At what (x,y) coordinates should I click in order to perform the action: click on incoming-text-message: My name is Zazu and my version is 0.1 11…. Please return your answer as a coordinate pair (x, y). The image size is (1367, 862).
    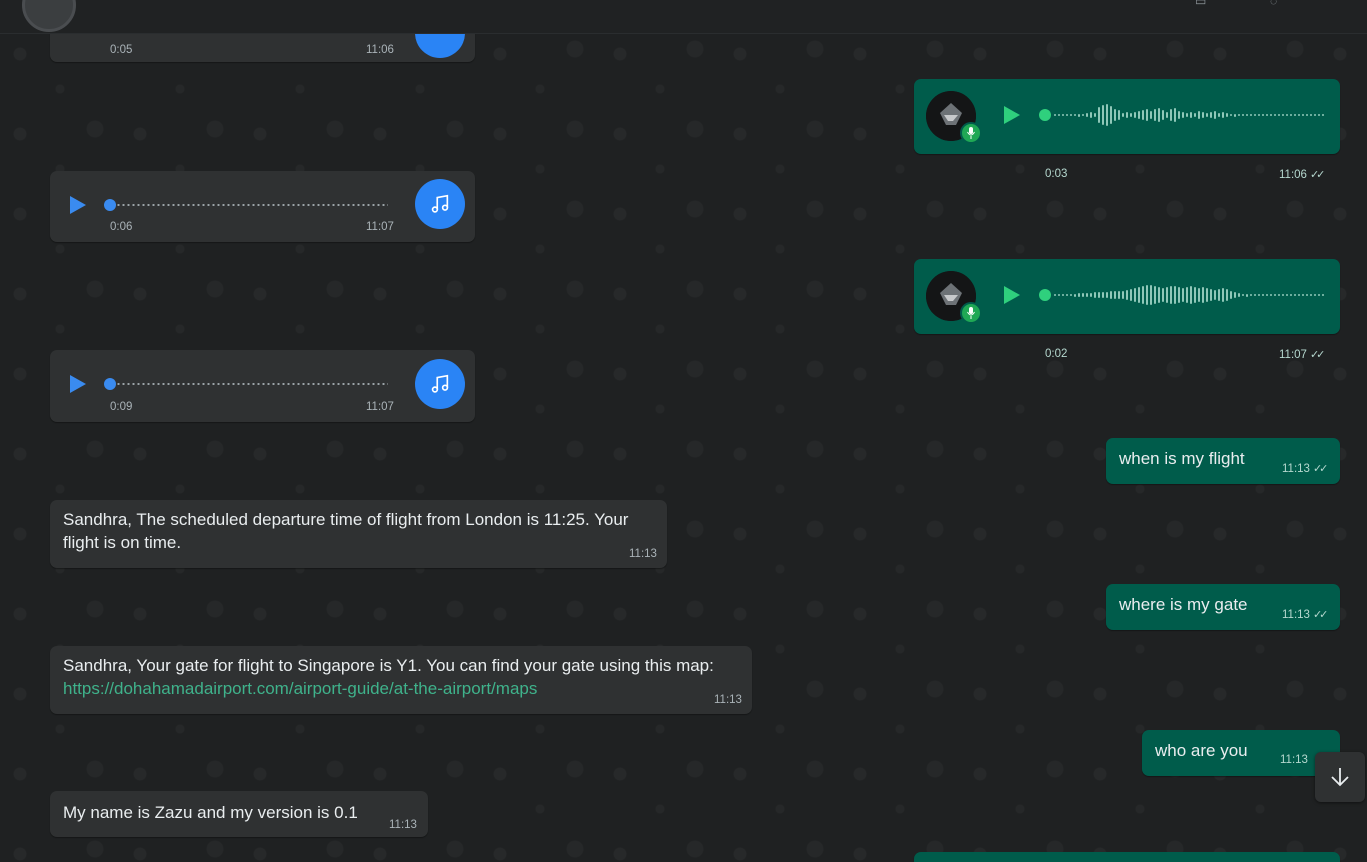
    Looking at the image, I should click on (239, 814).